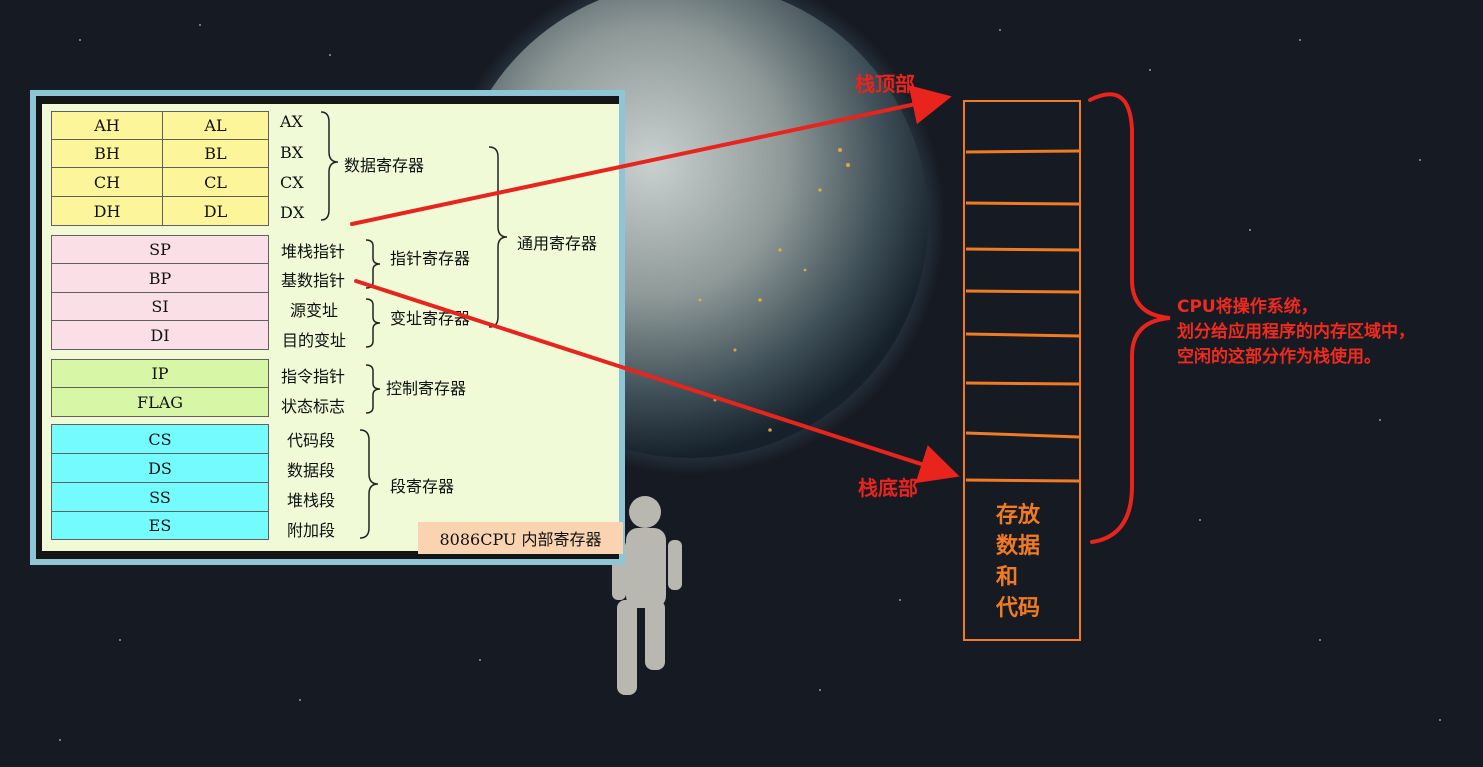 The image size is (1483, 767). Describe the element at coordinates (373, 264) in the screenshot. I see `brace-pointer-registers` at that location.